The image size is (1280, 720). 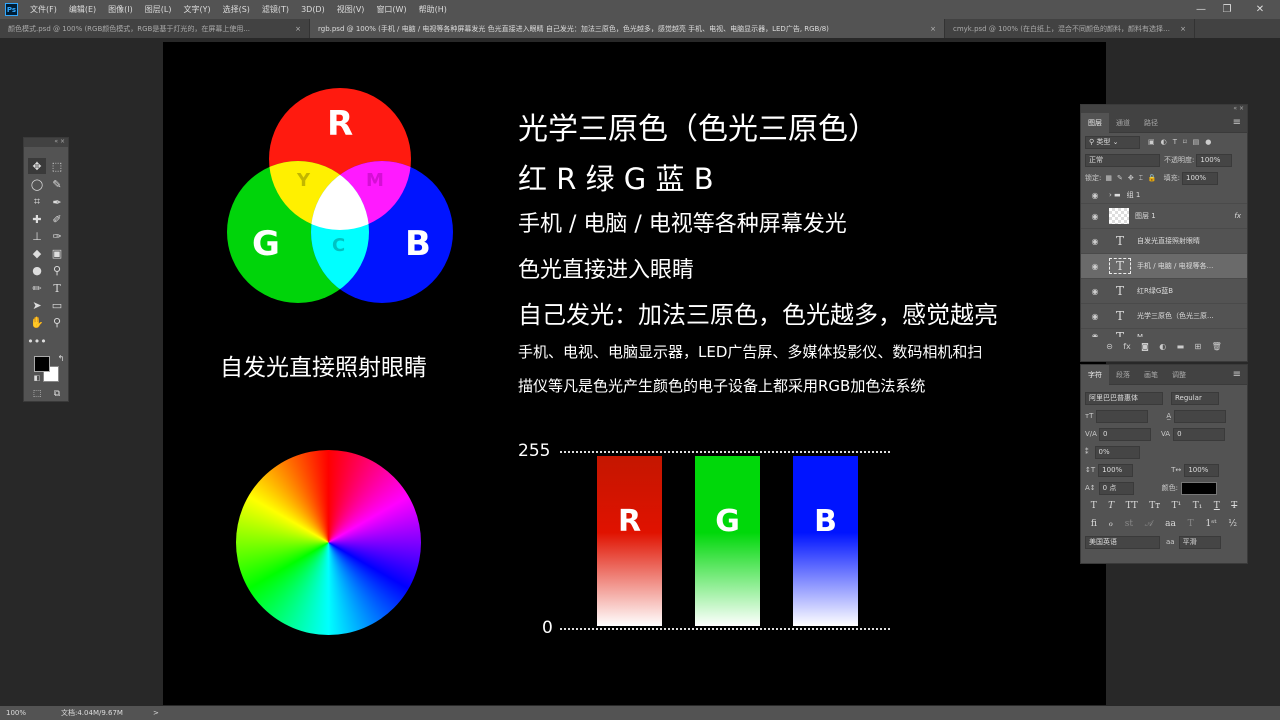 What do you see at coordinates (158, 9) in the screenshot?
I see `menu-layer: 图层(L)` at bounding box center [158, 9].